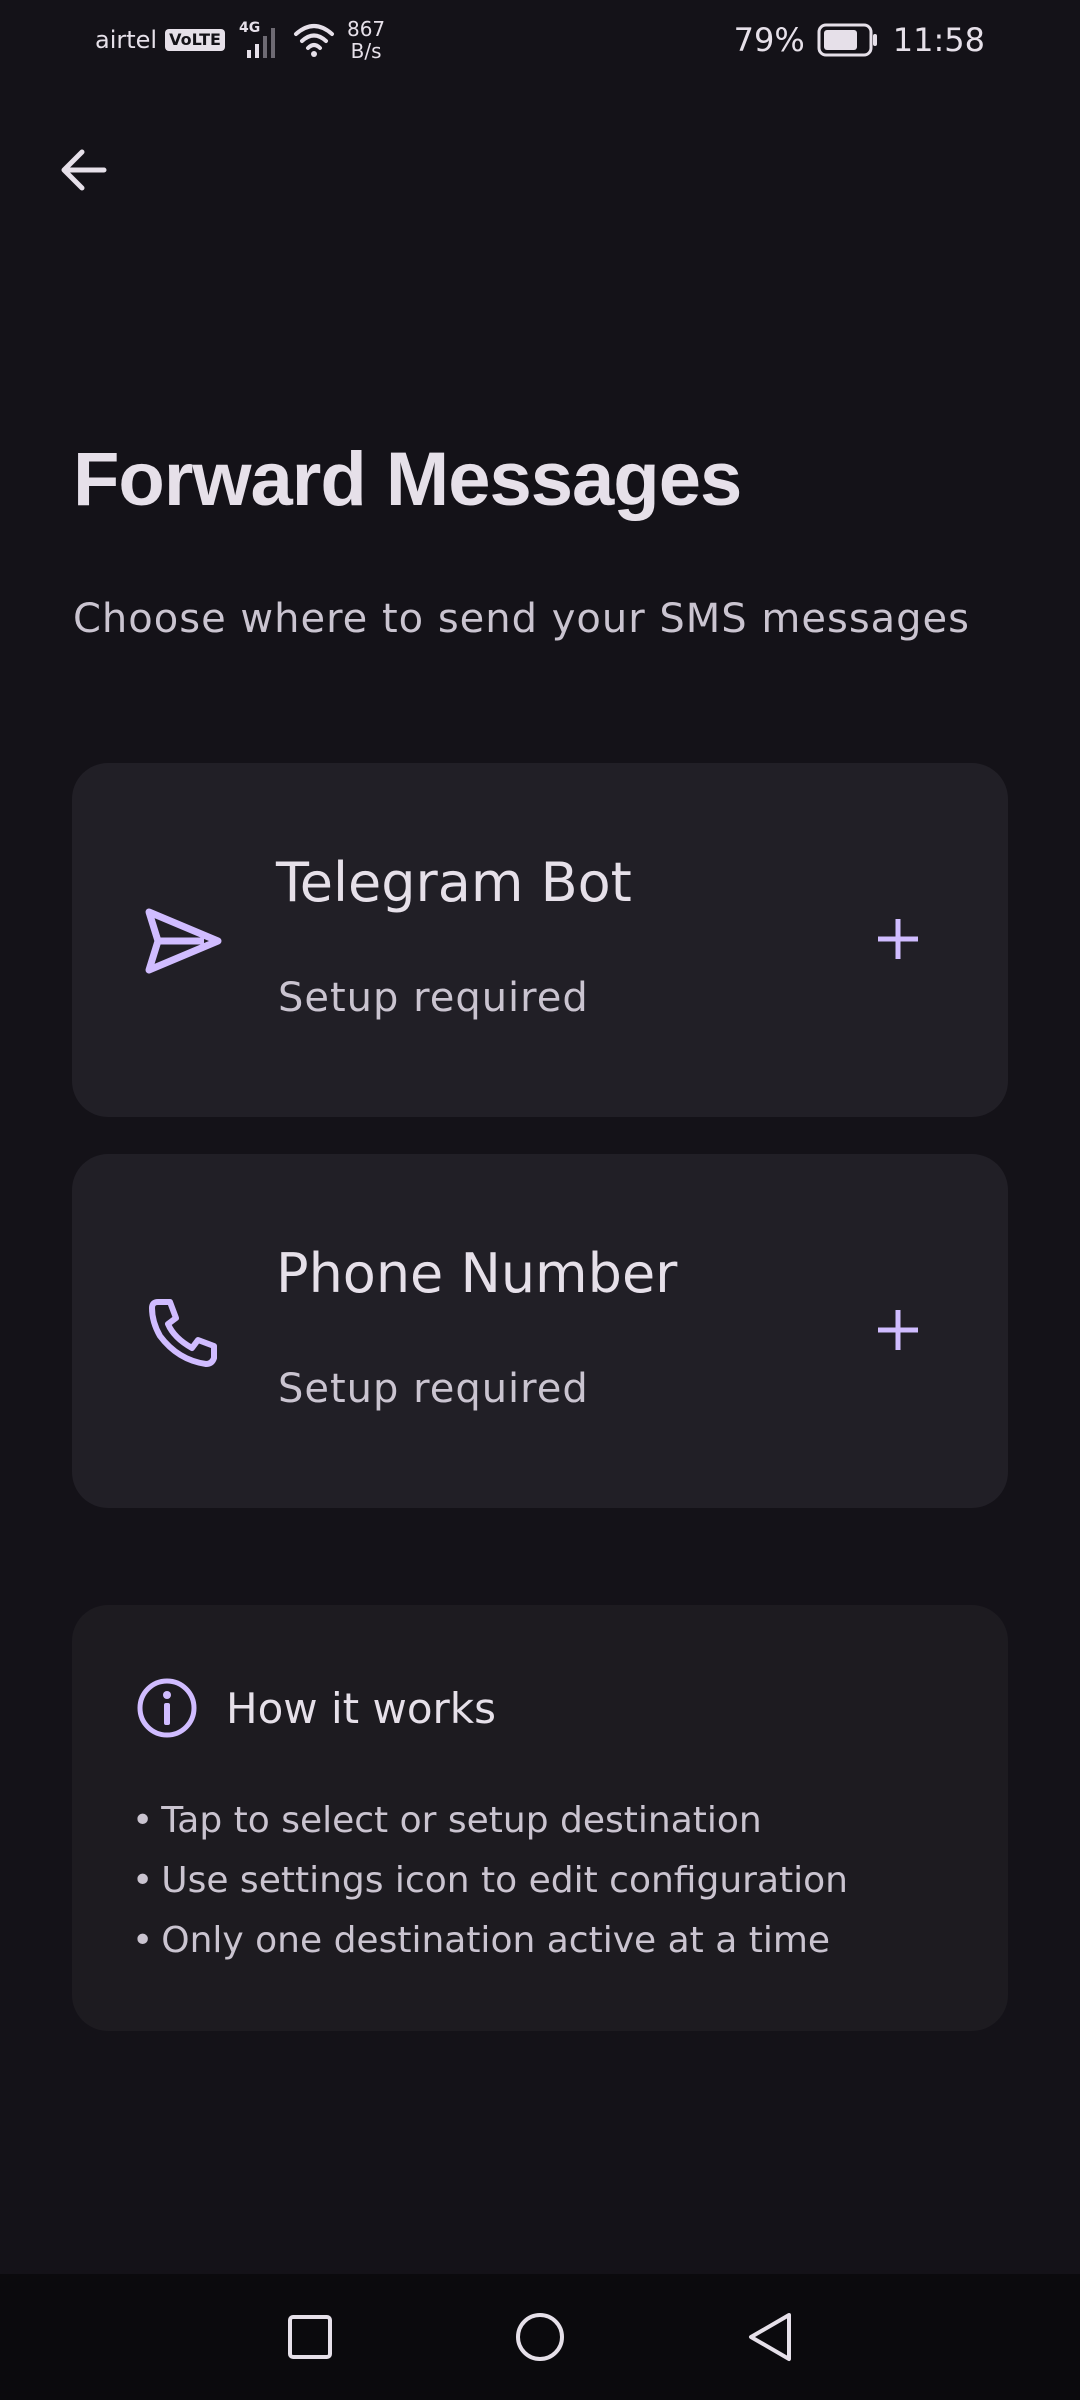  What do you see at coordinates (126, 40) in the screenshot?
I see `carrier-name: airtel` at bounding box center [126, 40].